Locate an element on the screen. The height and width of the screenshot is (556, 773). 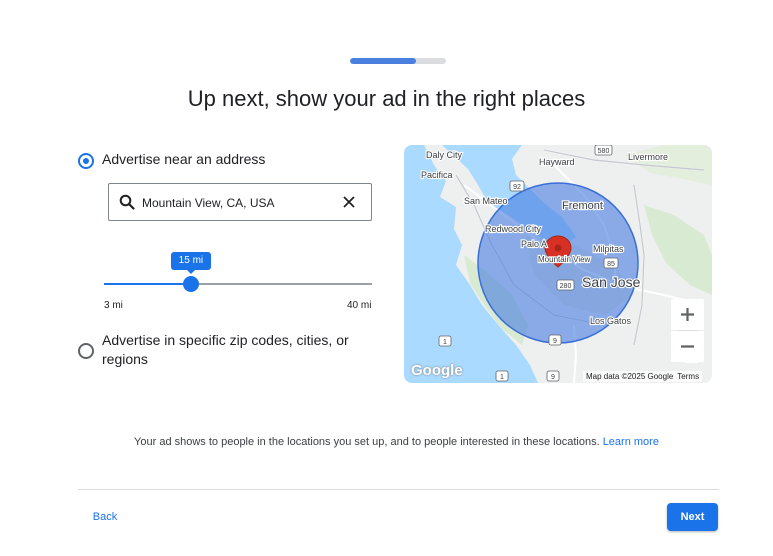
svg-text: 280 is located at coordinates (566, 286).